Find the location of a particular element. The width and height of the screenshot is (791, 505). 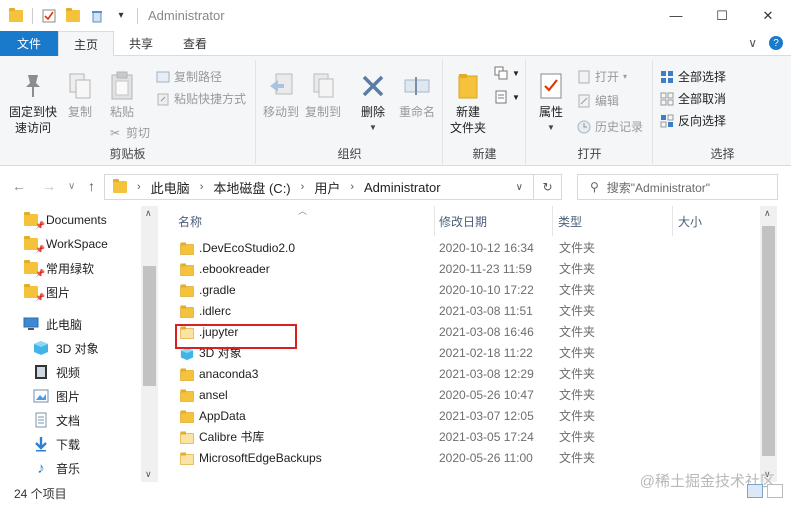

nav-item-pictures-pinned: 📌 图片 is located at coordinates (46, 292).